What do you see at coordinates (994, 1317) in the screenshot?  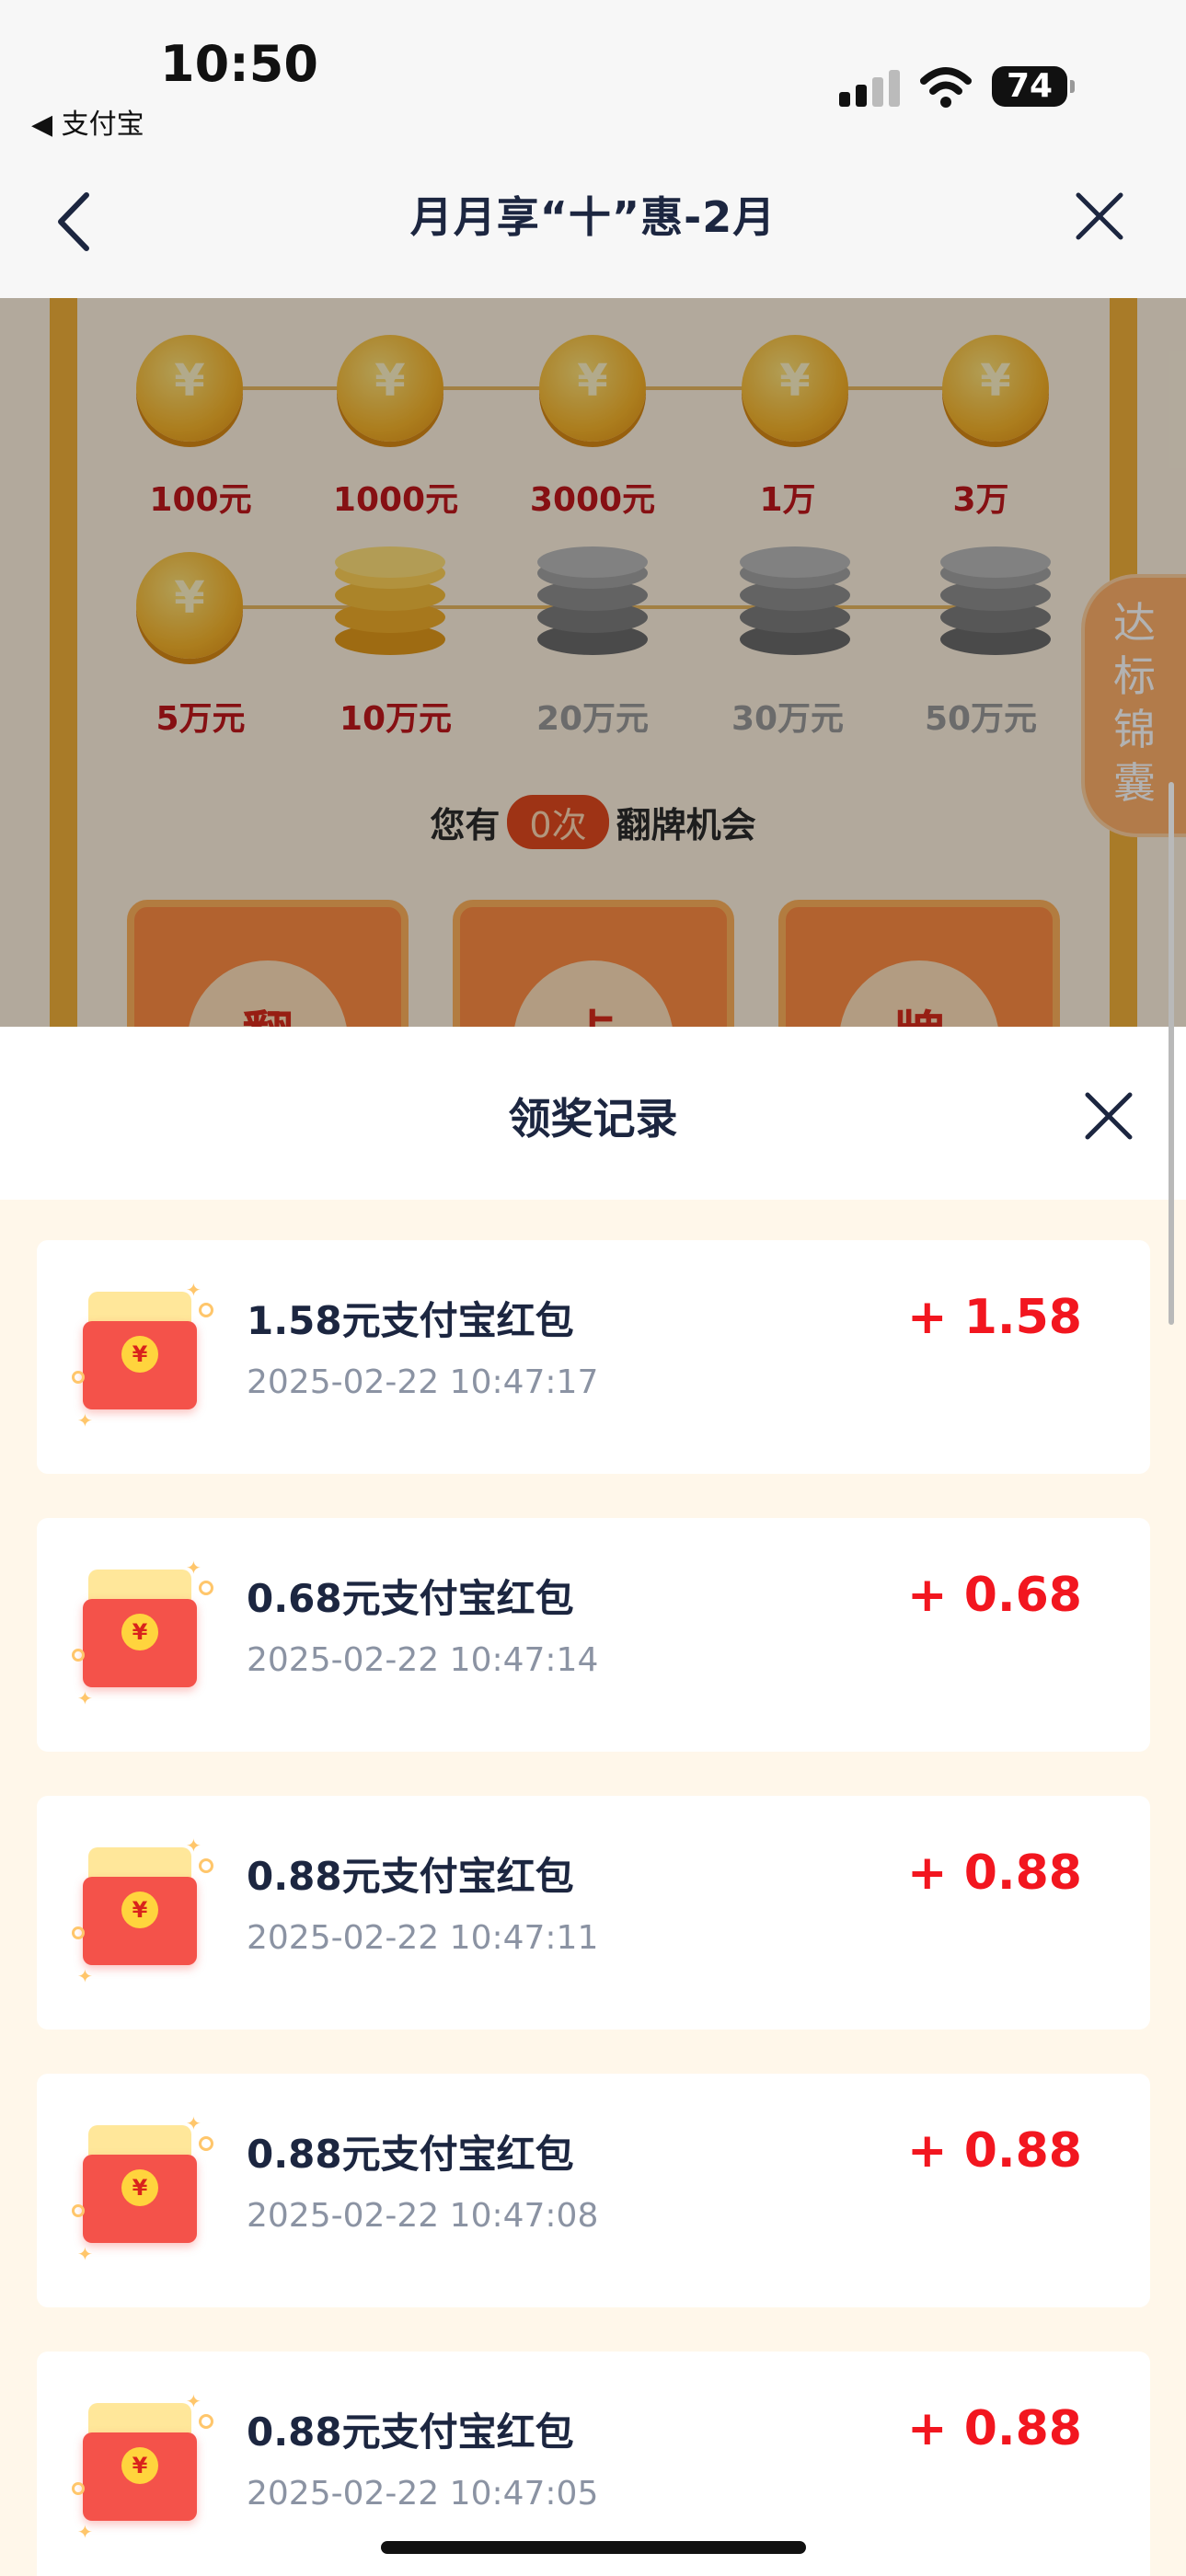 I see `record-amount: + 1.58` at bounding box center [994, 1317].